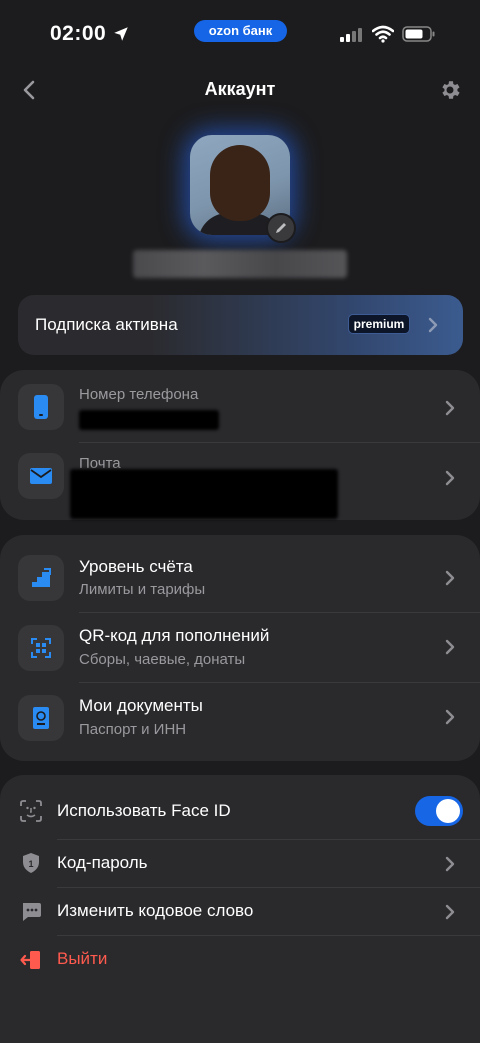 The image size is (480, 1043). What do you see at coordinates (383, 34) in the screenshot?
I see `wifi-icon` at bounding box center [383, 34].